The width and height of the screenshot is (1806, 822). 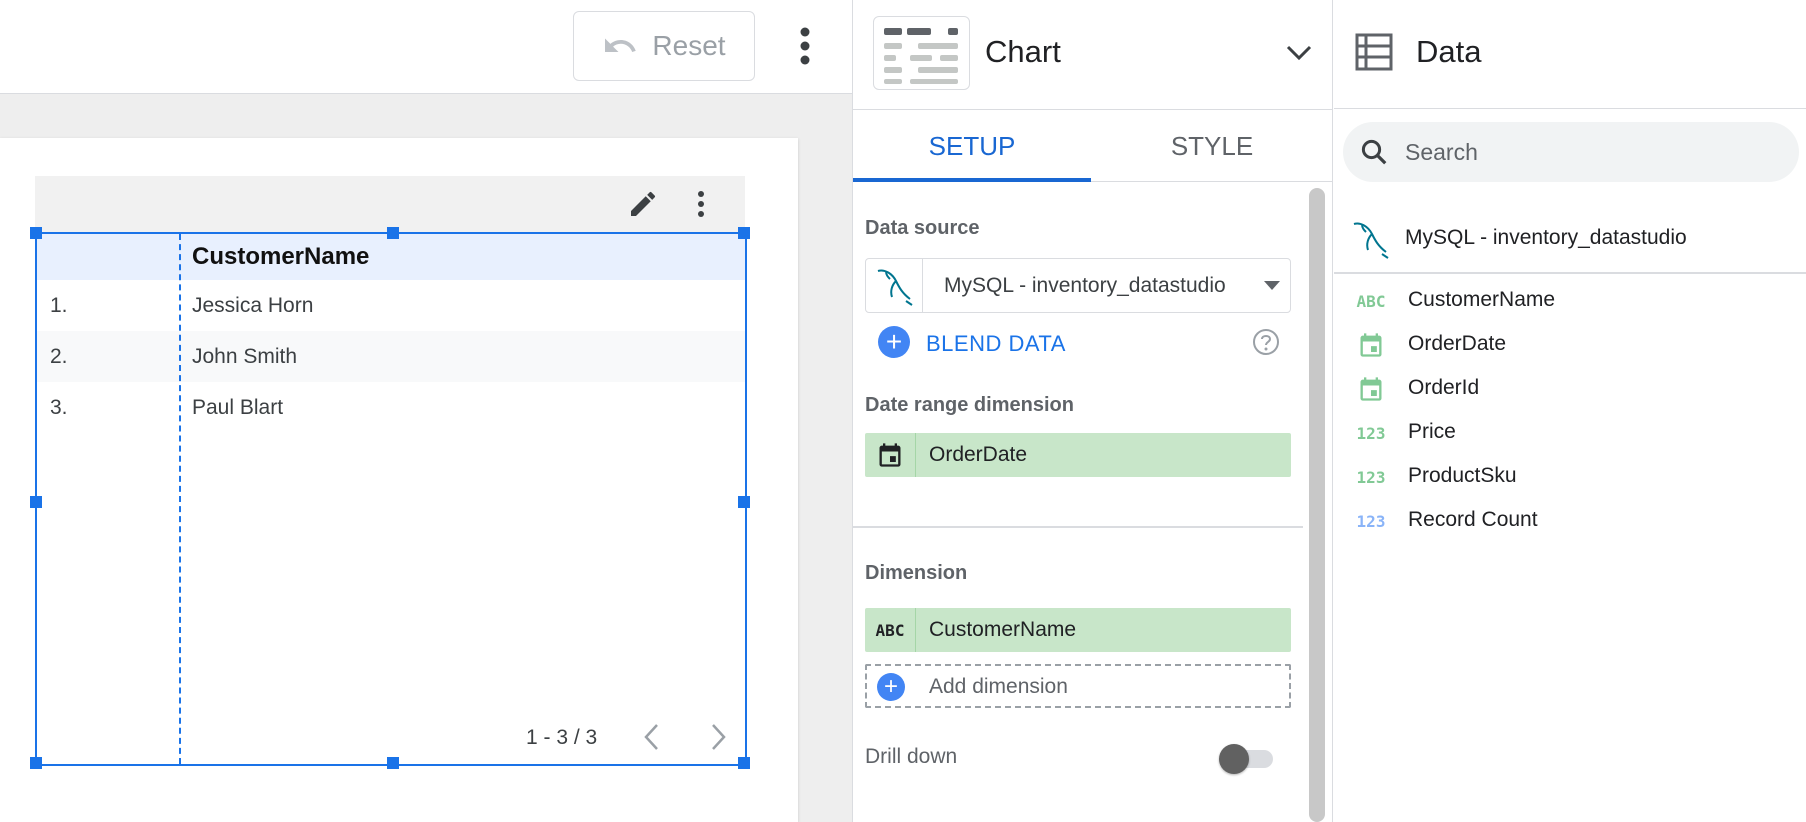 What do you see at coordinates (1444, 387) in the screenshot?
I see `field-name: OrderId` at bounding box center [1444, 387].